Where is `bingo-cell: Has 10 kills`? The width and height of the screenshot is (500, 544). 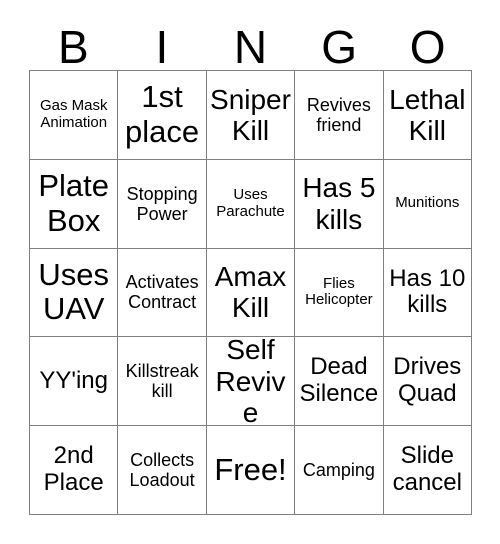 bingo-cell: Has 10 kills is located at coordinates (427, 293).